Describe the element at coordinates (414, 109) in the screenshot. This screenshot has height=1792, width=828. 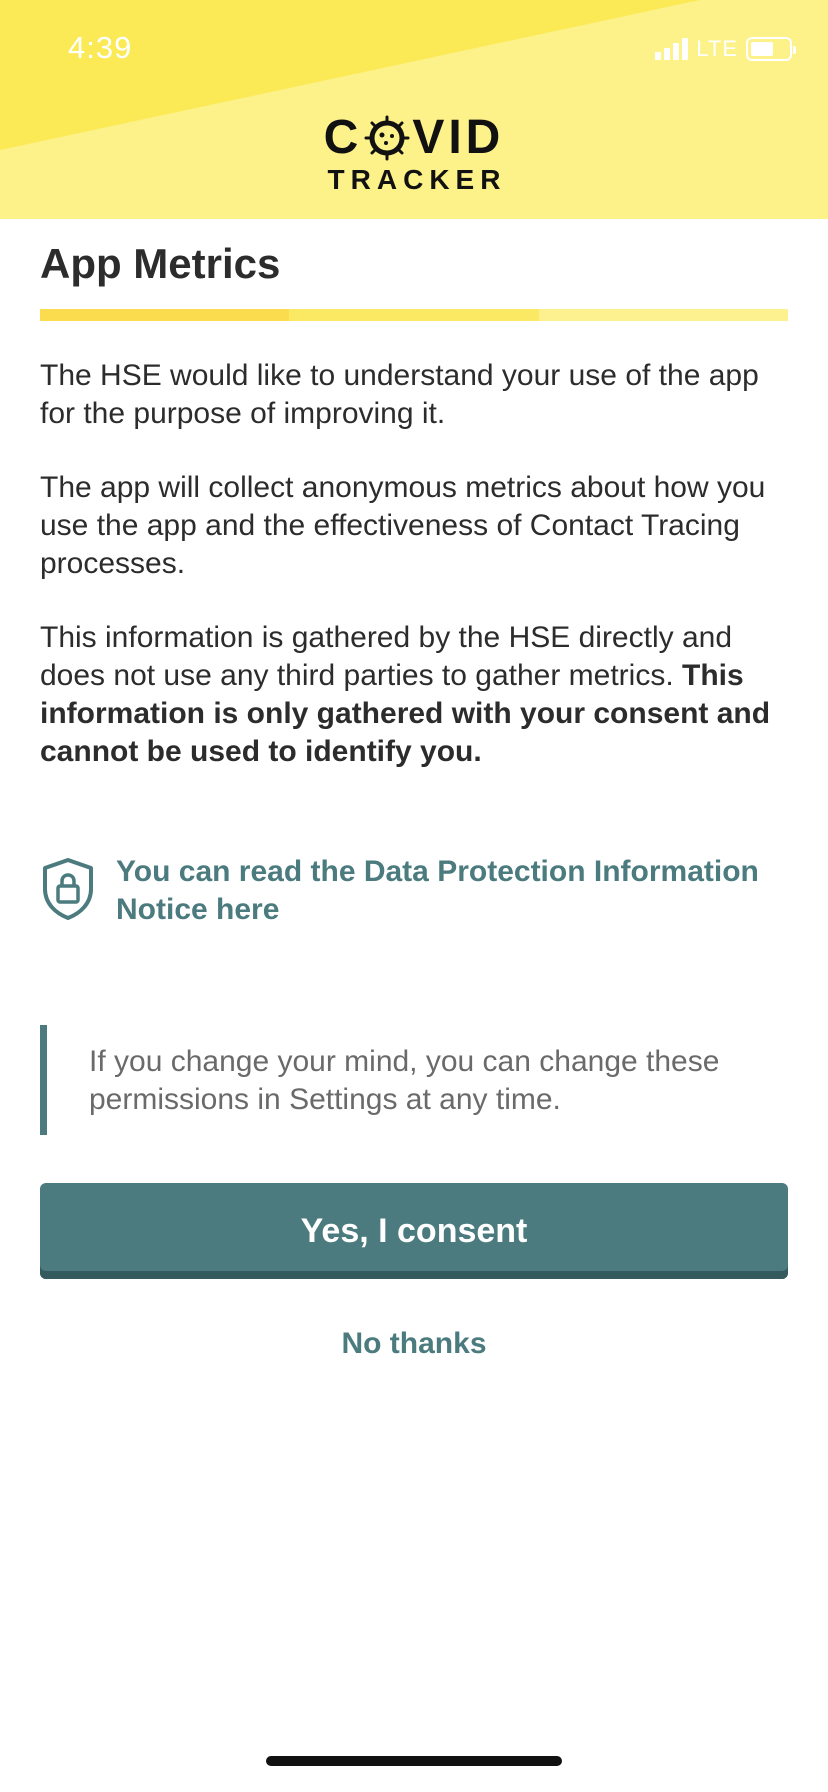
I see `app-header: 4:39 LTE C VID TRACKER` at that location.